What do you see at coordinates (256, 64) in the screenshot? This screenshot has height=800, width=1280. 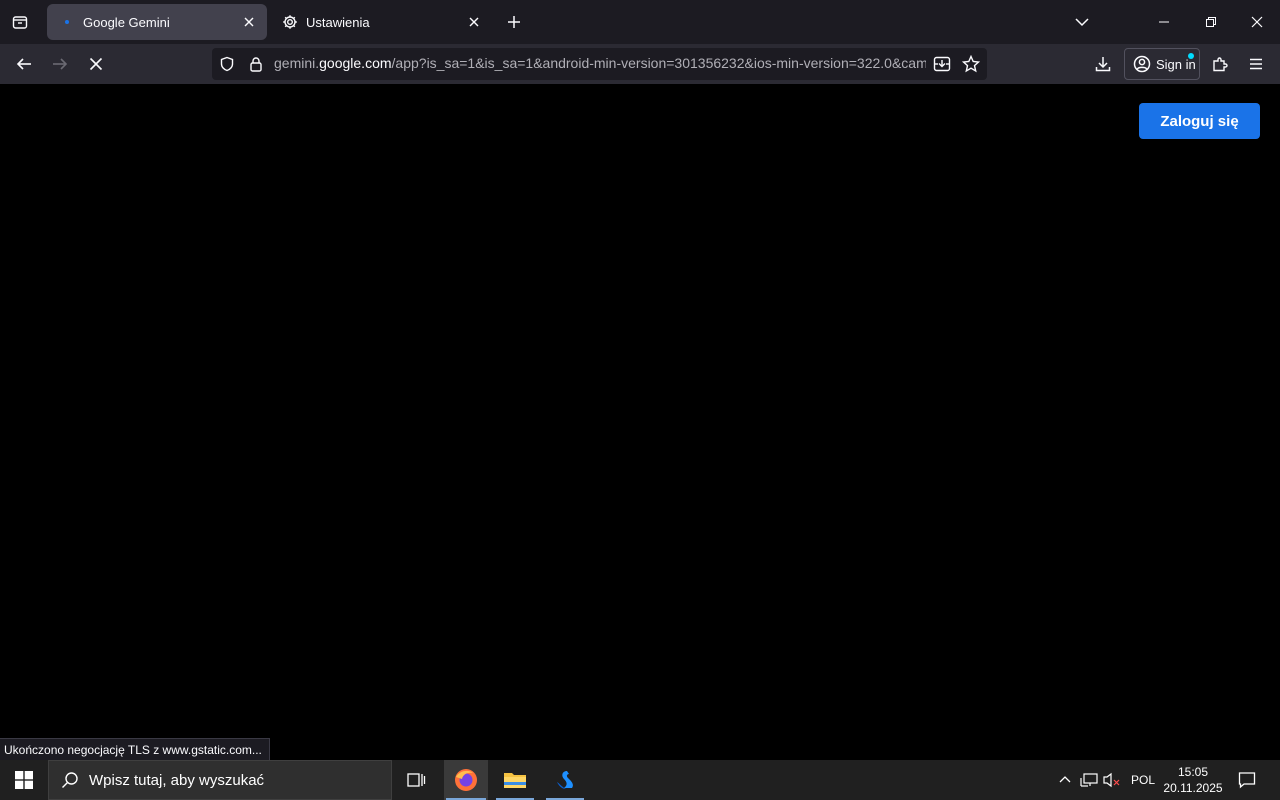 I see `lock-icon` at bounding box center [256, 64].